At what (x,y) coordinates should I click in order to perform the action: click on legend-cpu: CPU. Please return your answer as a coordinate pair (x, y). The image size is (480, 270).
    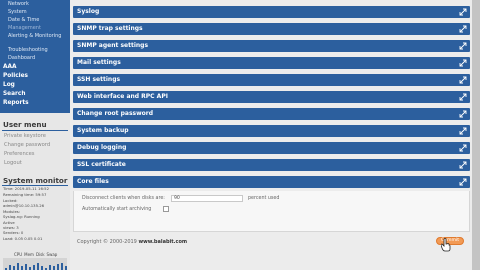
    Looking at the image, I should click on (18, 254).